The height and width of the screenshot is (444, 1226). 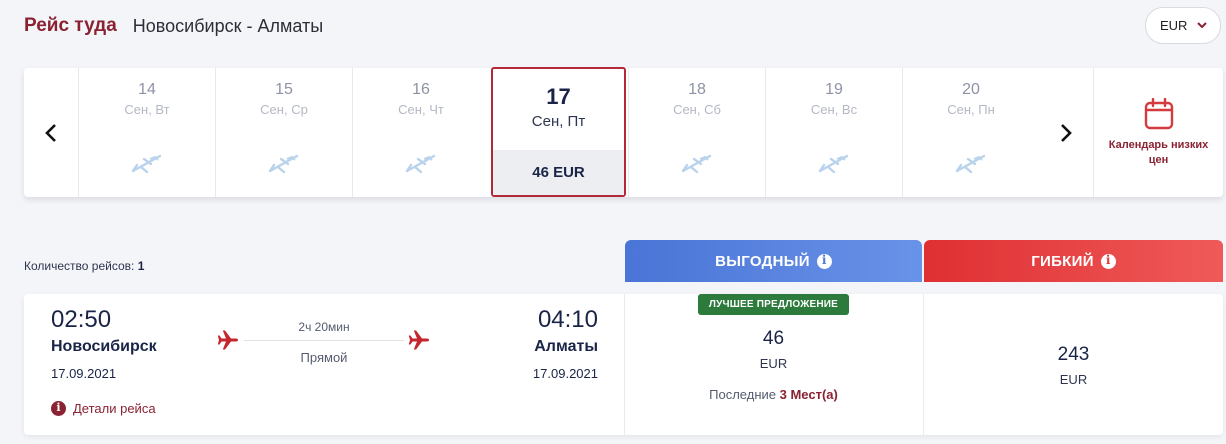 I want to click on date-option-19: 19 Сен, Вс, so click(x=833, y=132).